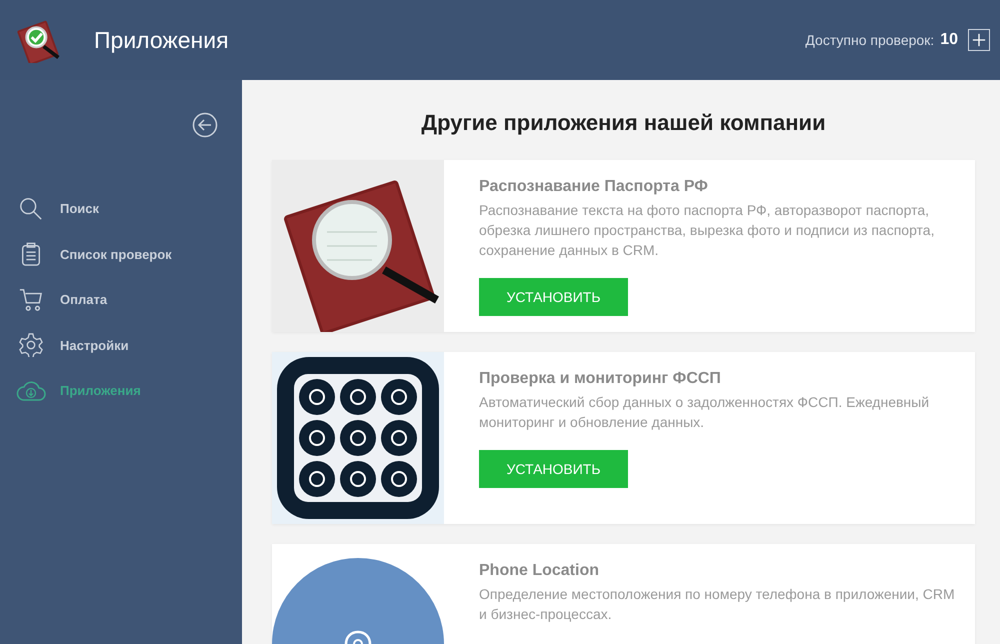  Describe the element at coordinates (869, 40) in the screenshot. I see `checks-available-label: Доступно проверок:` at that location.